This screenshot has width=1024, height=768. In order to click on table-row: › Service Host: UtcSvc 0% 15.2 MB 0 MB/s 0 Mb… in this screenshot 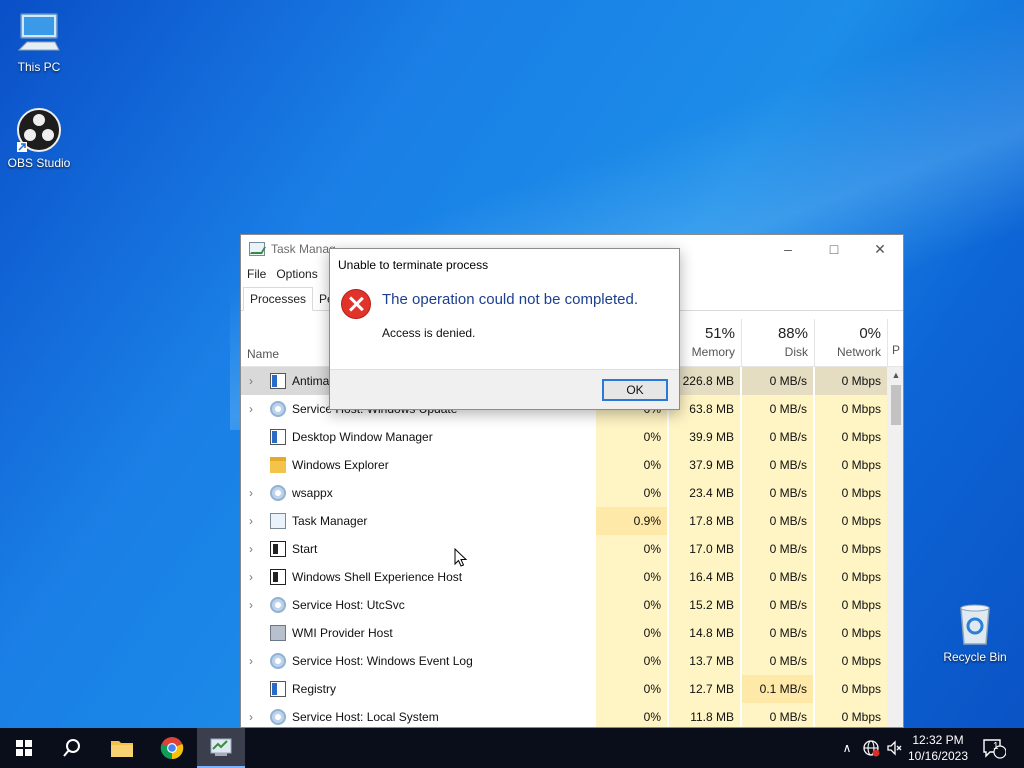, I will do `click(564, 605)`.